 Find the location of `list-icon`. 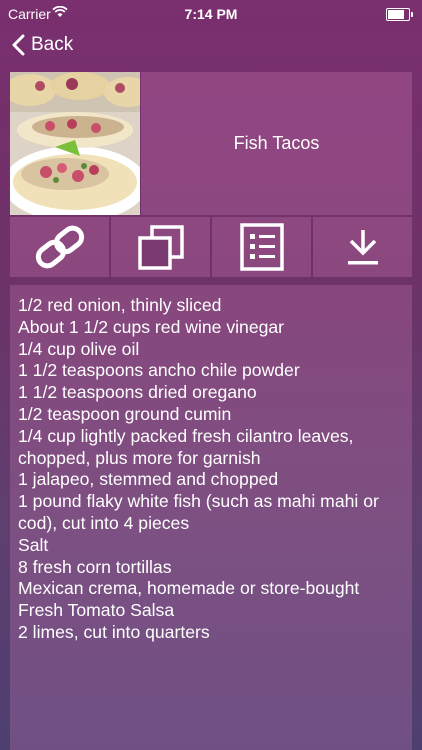

list-icon is located at coordinates (261, 247).